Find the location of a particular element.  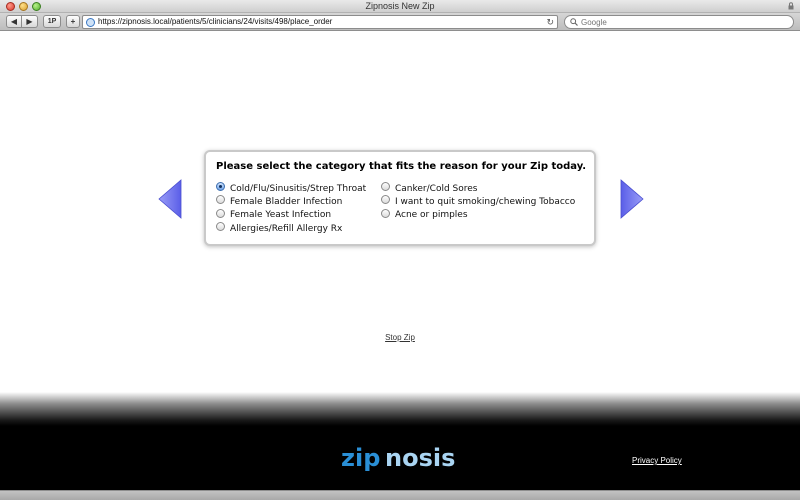

option-label: Canker/Cold Sores is located at coordinates (436, 188).